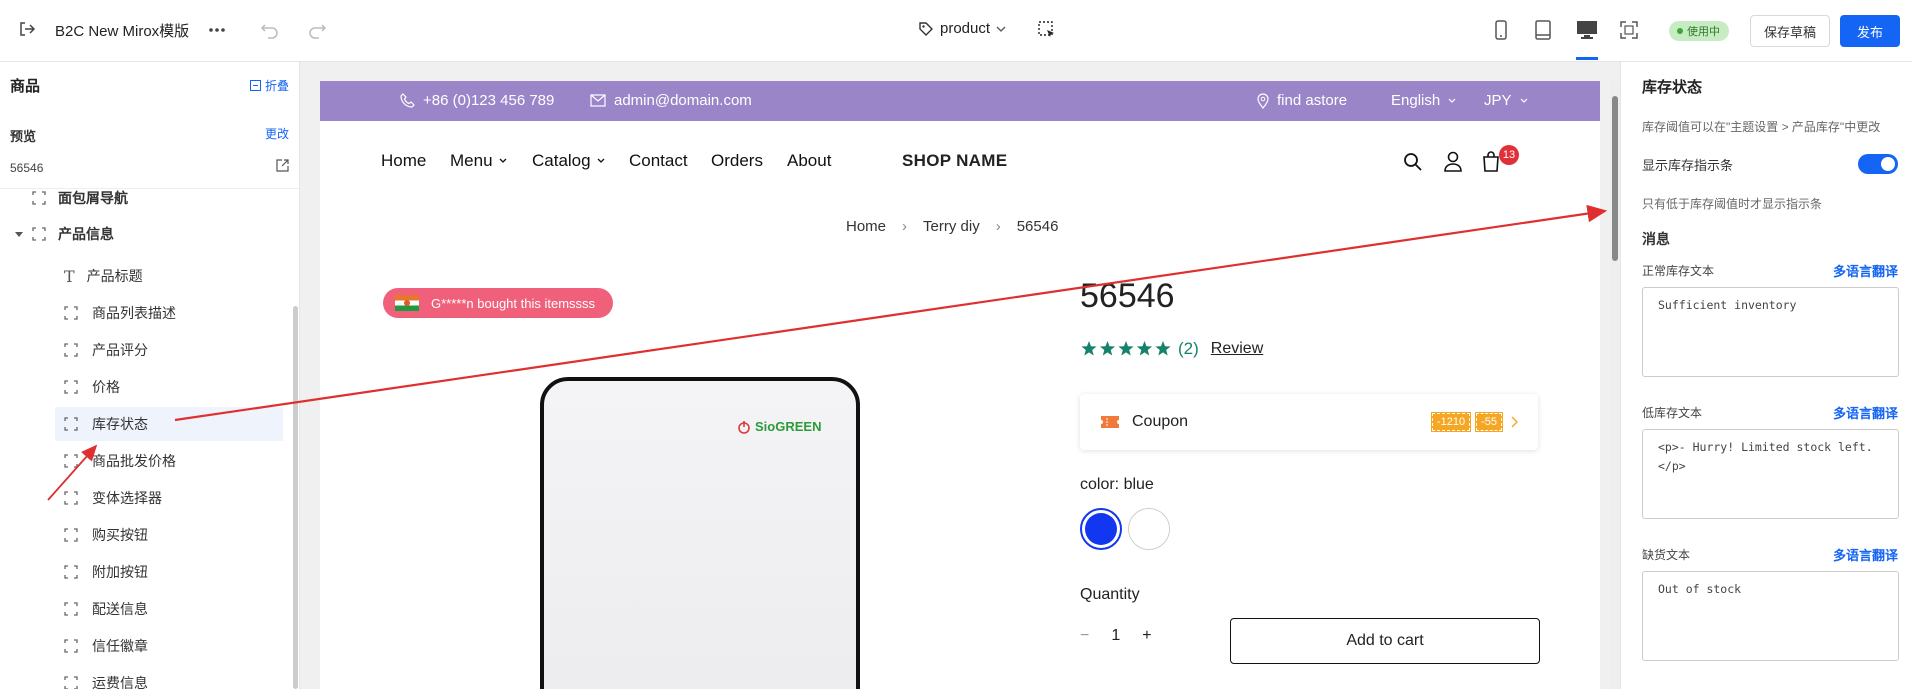 The height and width of the screenshot is (689, 1912). I want to click on nav-catalog: Catalog, so click(568, 161).